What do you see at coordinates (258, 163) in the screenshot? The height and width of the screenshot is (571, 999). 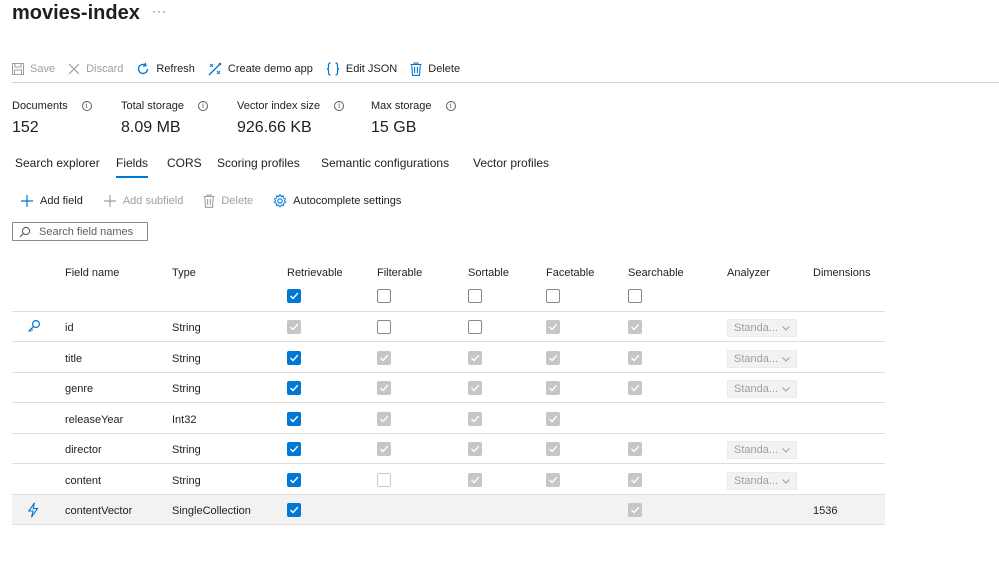 I see `tab-scoring-profiles: Scoring profiles` at bounding box center [258, 163].